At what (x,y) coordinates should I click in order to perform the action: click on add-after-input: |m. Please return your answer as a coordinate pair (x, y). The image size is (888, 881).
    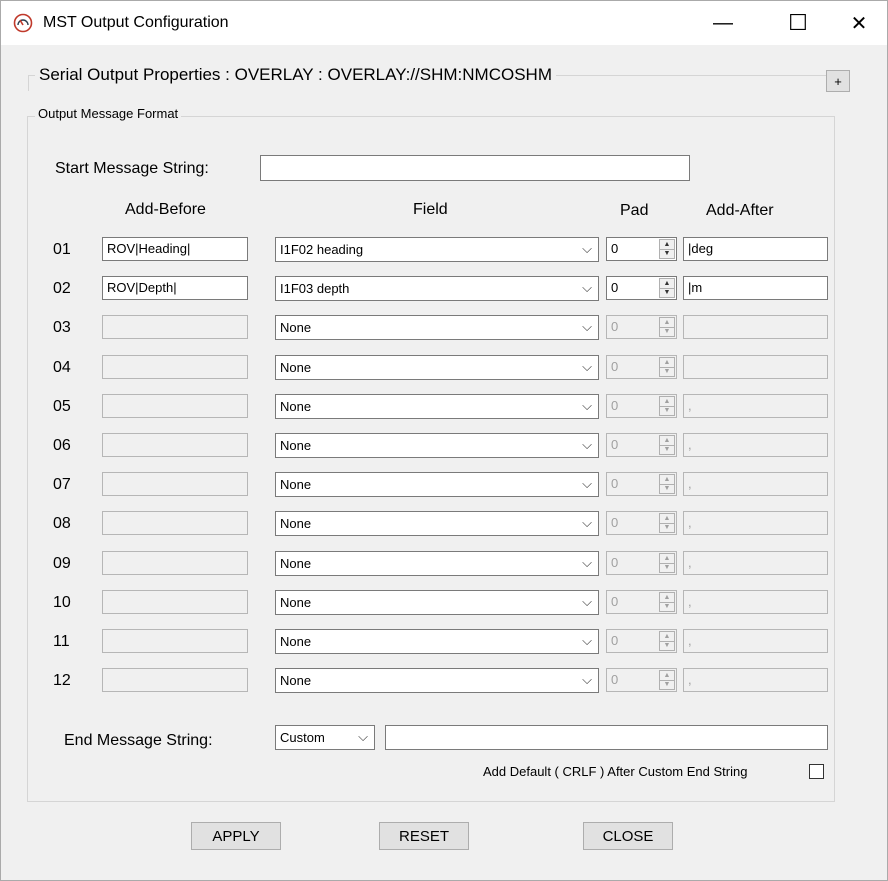
    Looking at the image, I should click on (755, 288).